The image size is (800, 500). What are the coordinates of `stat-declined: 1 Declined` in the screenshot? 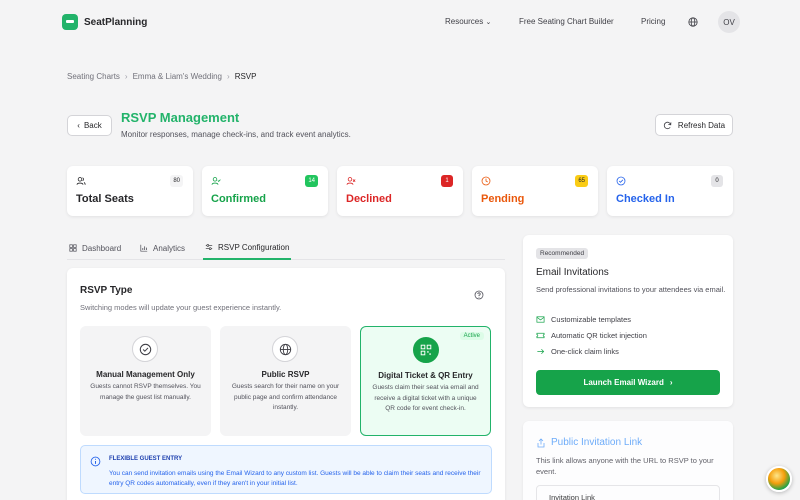 It's located at (400, 191).